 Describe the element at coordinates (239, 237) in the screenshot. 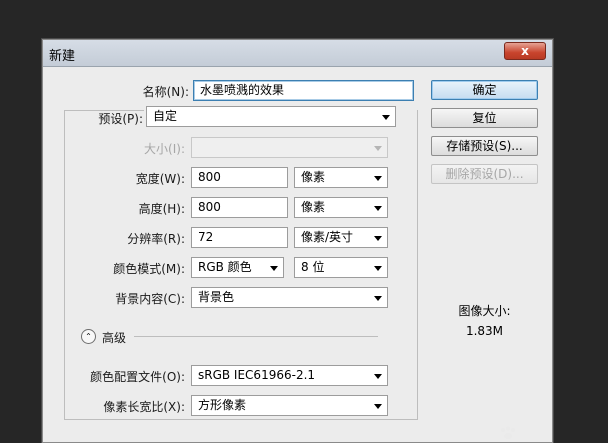

I see `resolution-input: 72` at that location.